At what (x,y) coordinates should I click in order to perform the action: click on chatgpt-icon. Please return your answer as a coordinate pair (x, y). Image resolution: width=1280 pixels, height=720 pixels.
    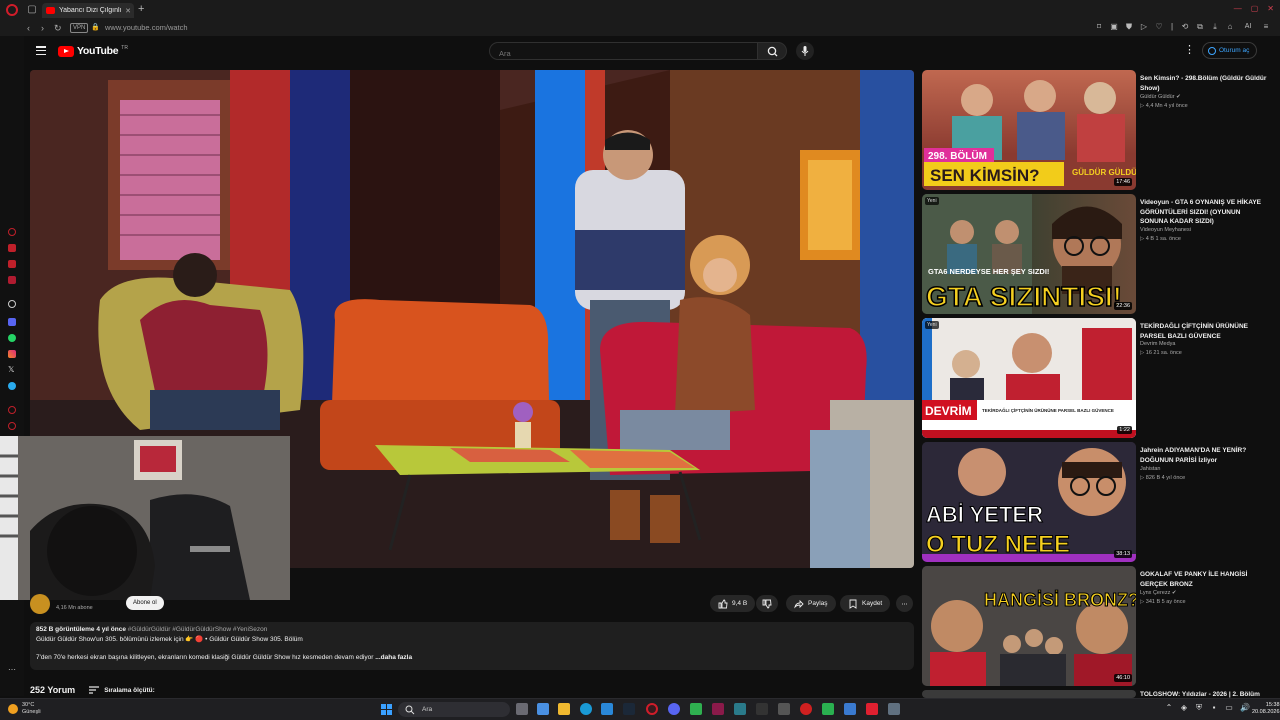
    Looking at the image, I should click on (12, 304).